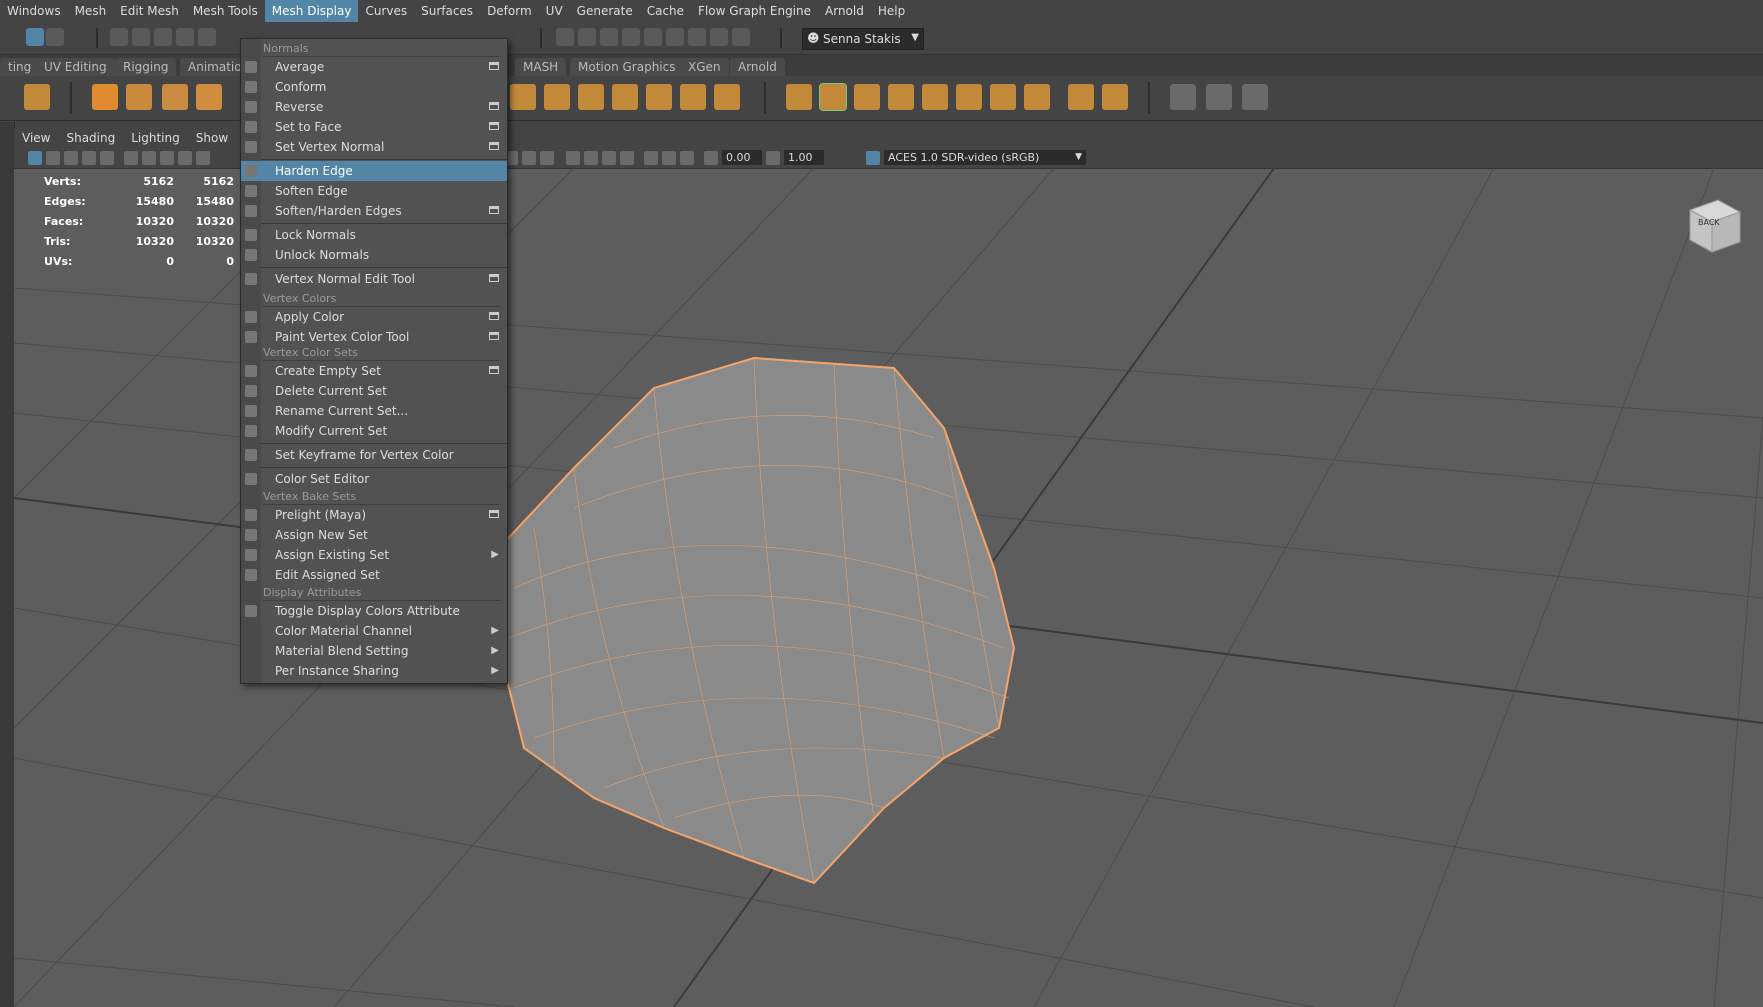  What do you see at coordinates (541, 67) in the screenshot?
I see `shelf-tab-mash: MASH` at bounding box center [541, 67].